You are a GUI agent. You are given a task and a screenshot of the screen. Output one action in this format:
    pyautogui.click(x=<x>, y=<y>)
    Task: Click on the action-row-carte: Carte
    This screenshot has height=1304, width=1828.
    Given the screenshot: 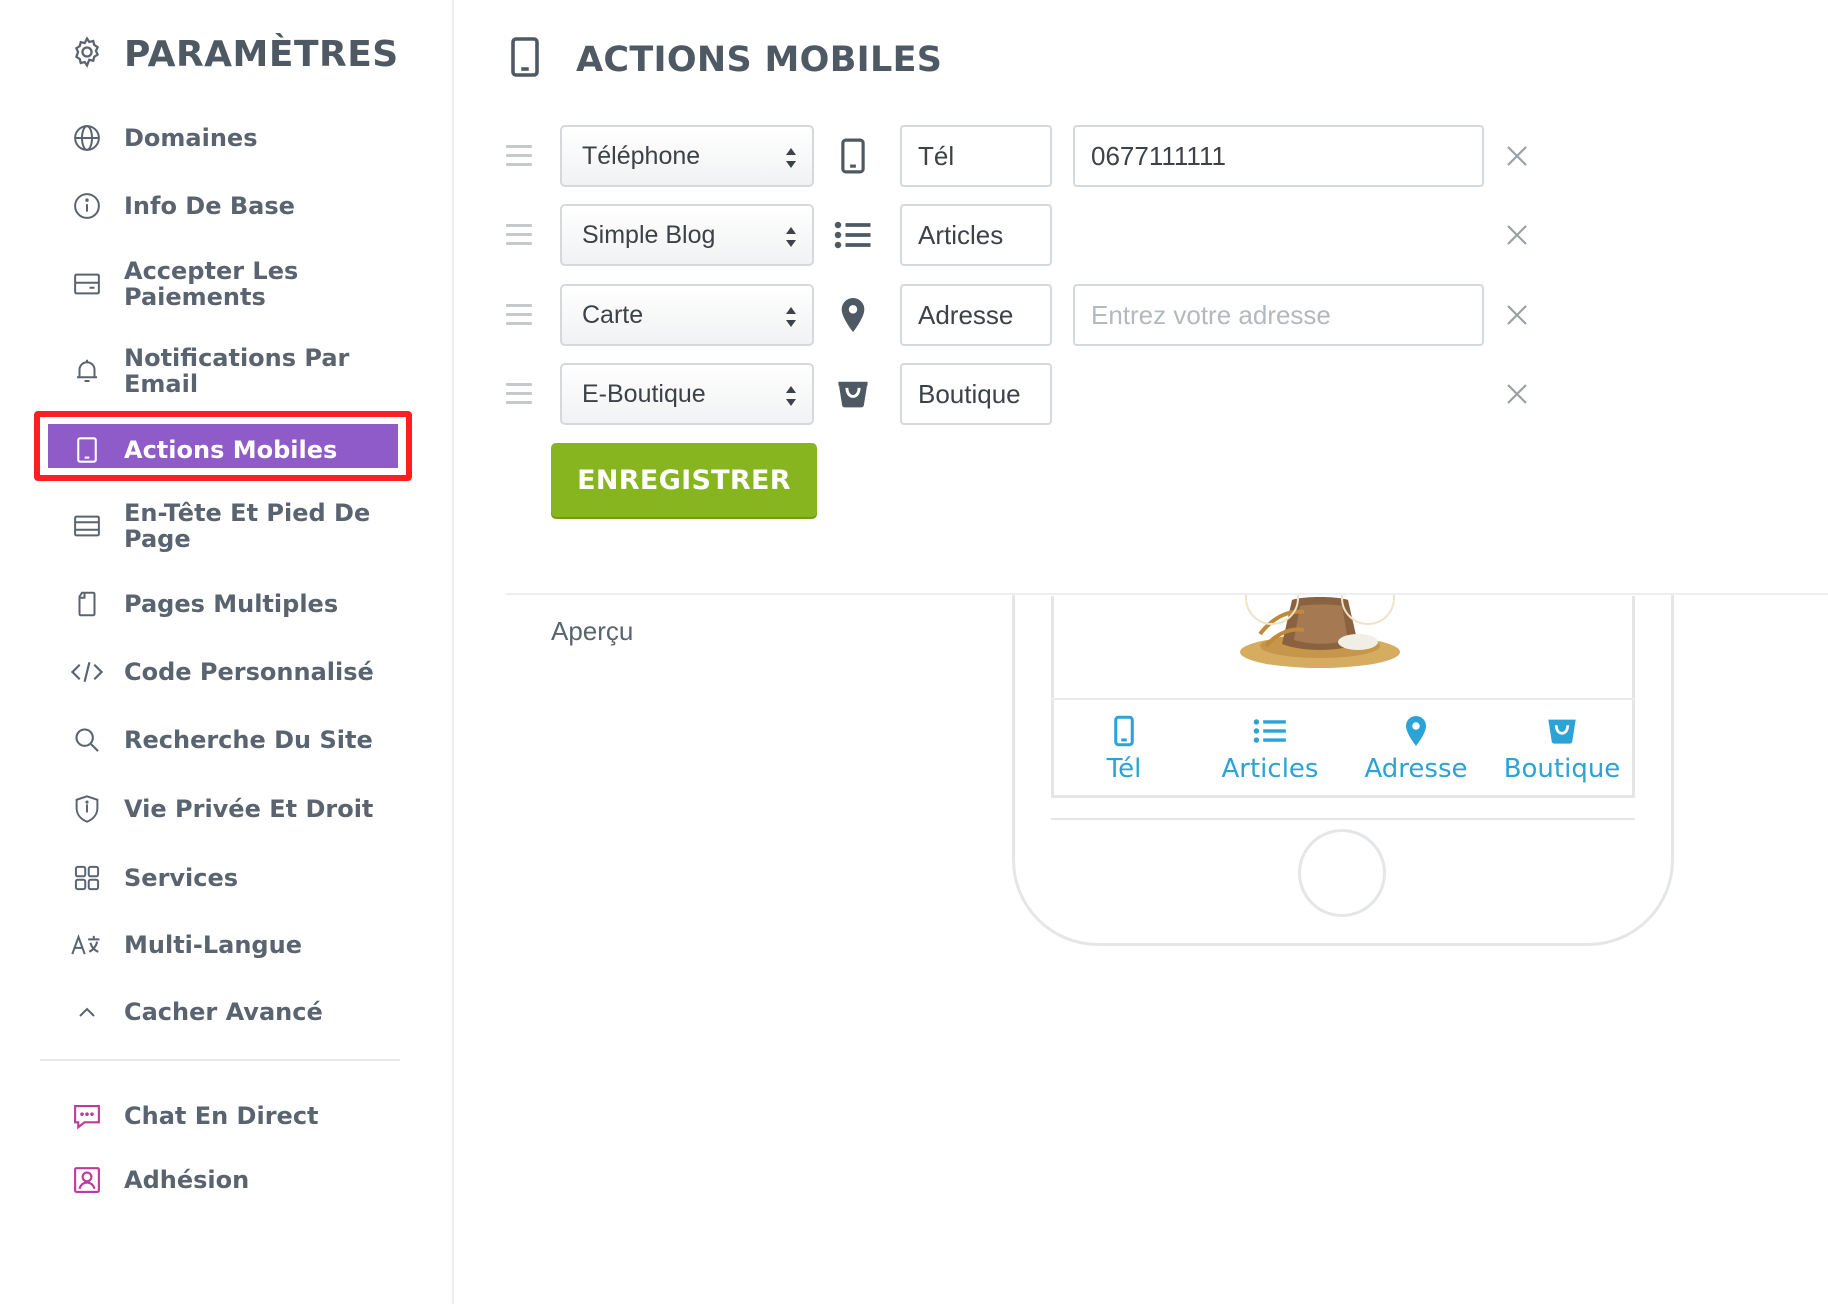 What is the action you would take?
    pyautogui.click(x=914, y=315)
    